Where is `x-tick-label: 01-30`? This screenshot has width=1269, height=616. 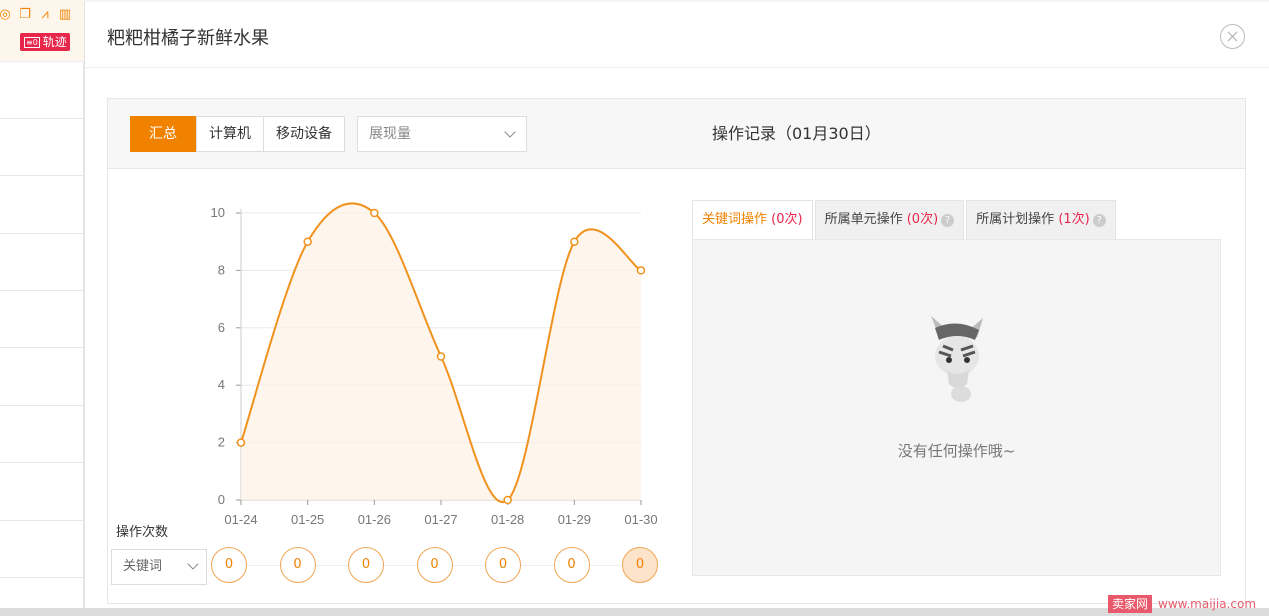 x-tick-label: 01-30 is located at coordinates (640, 519).